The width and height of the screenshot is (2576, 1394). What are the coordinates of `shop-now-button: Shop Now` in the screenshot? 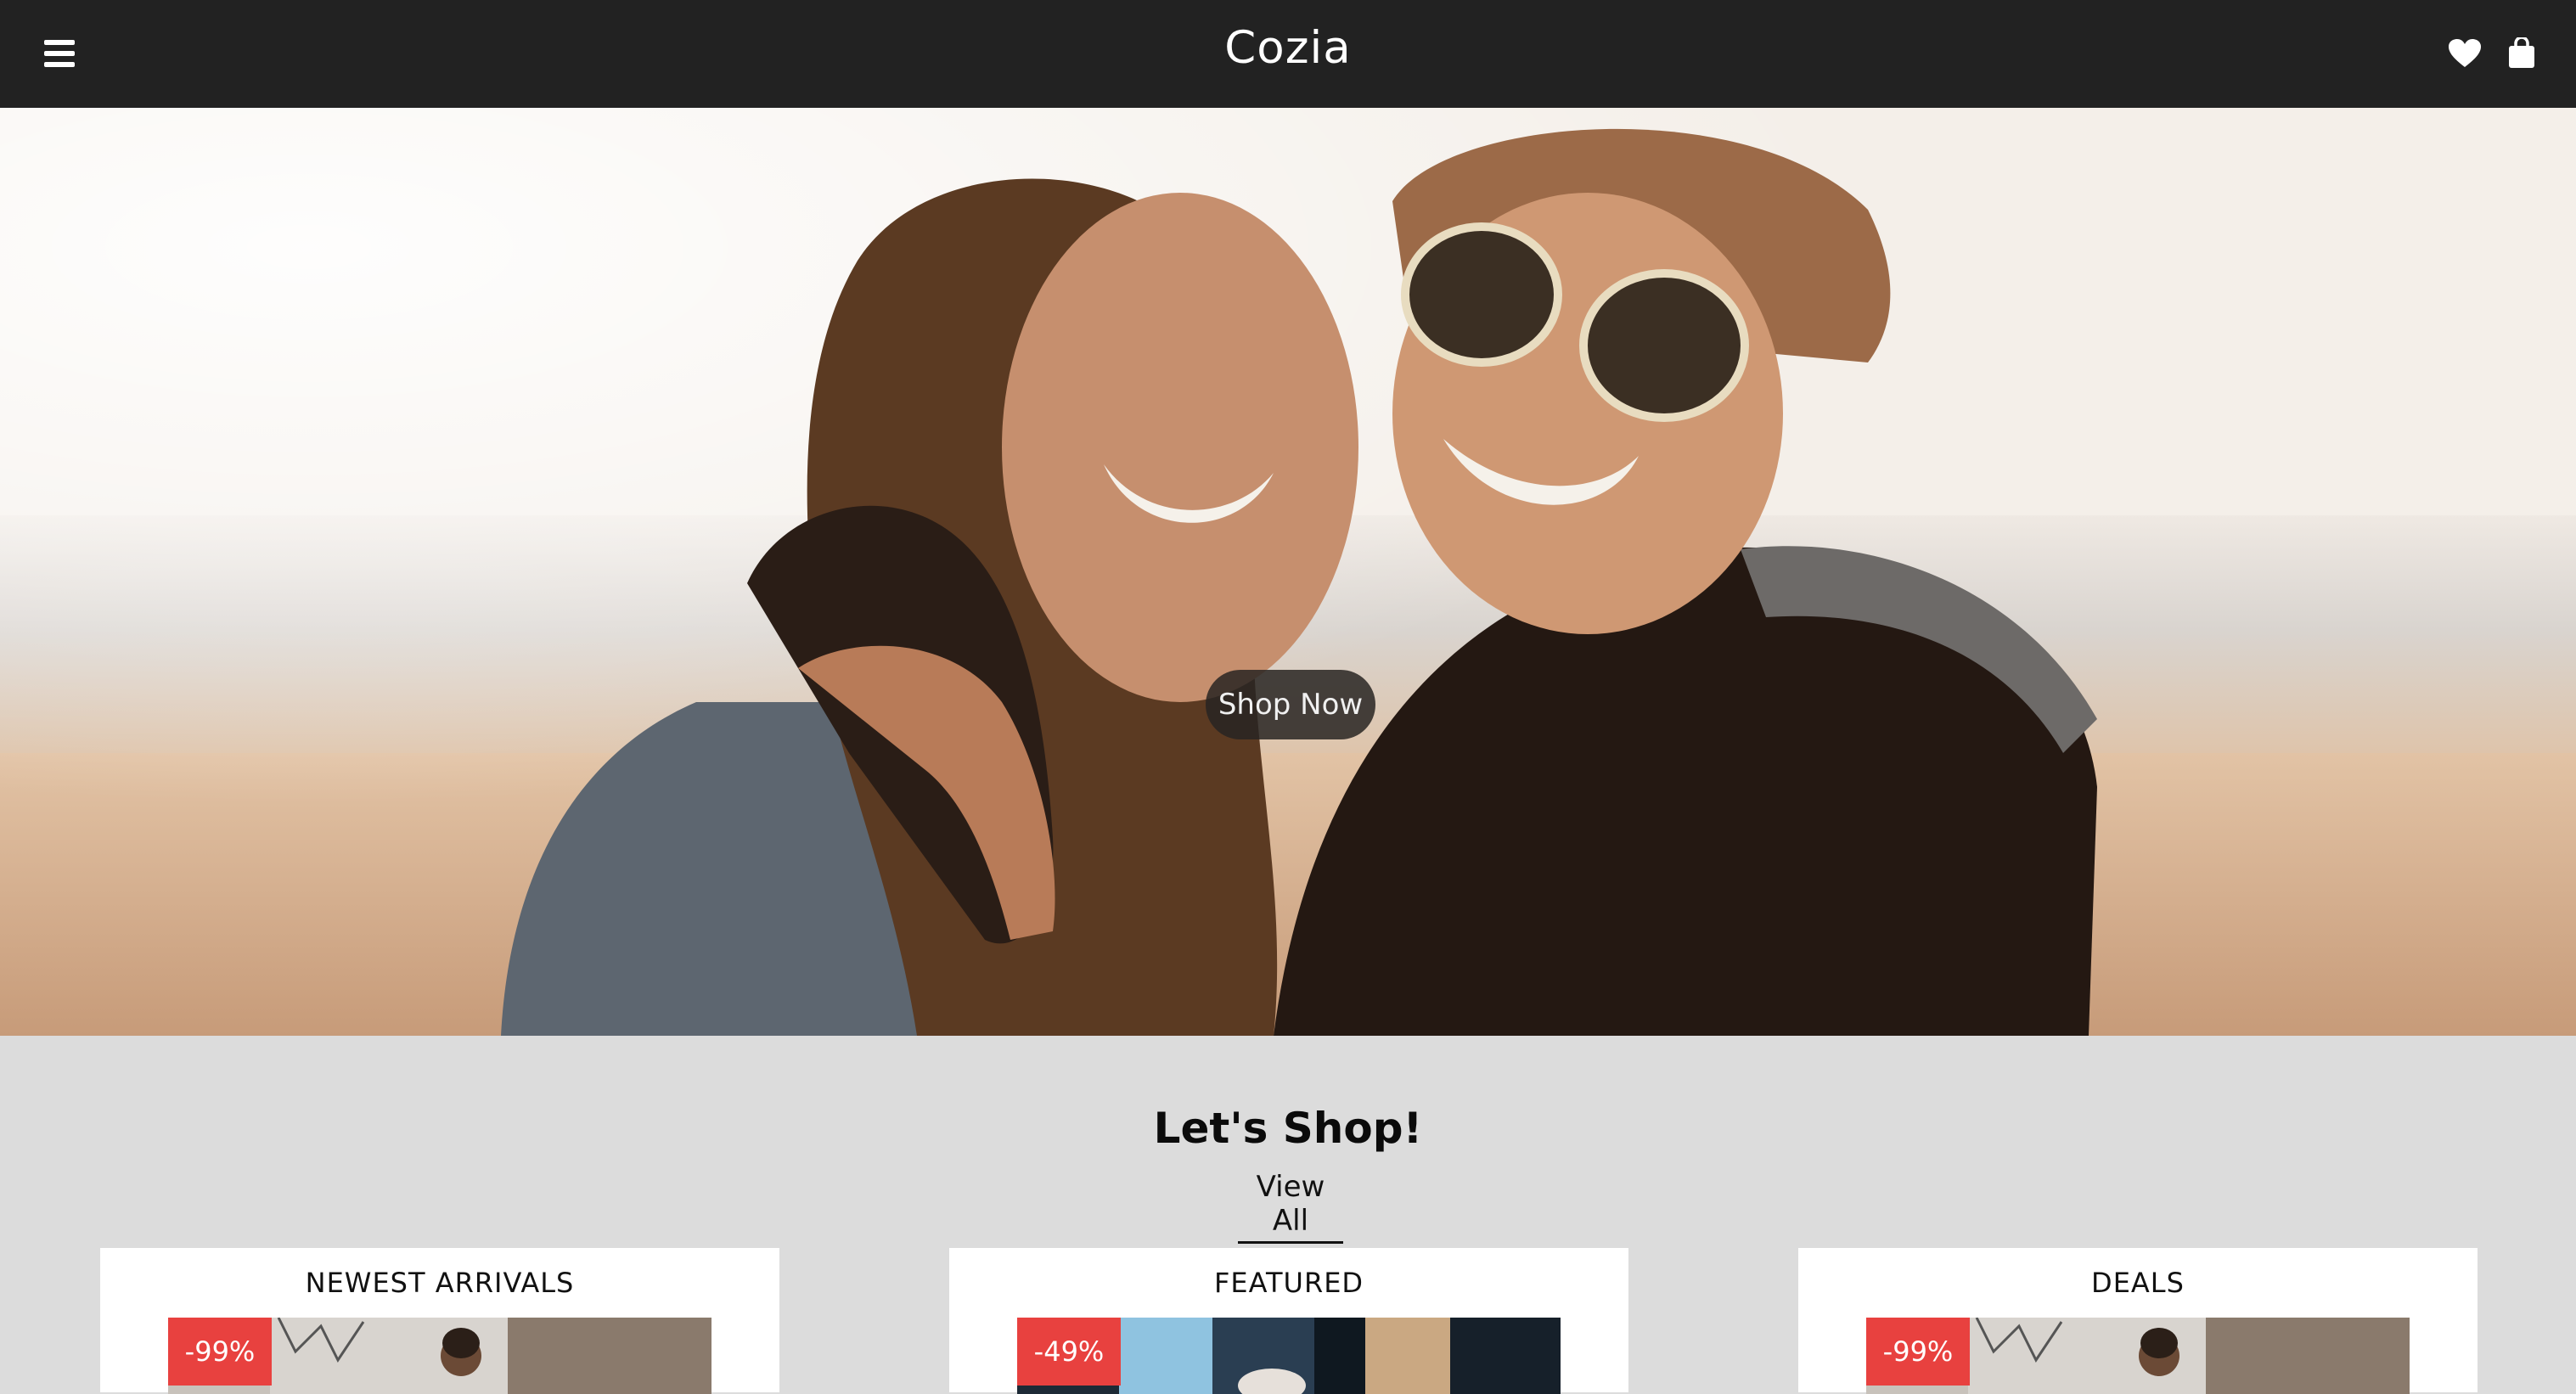 It's located at (1290, 704).